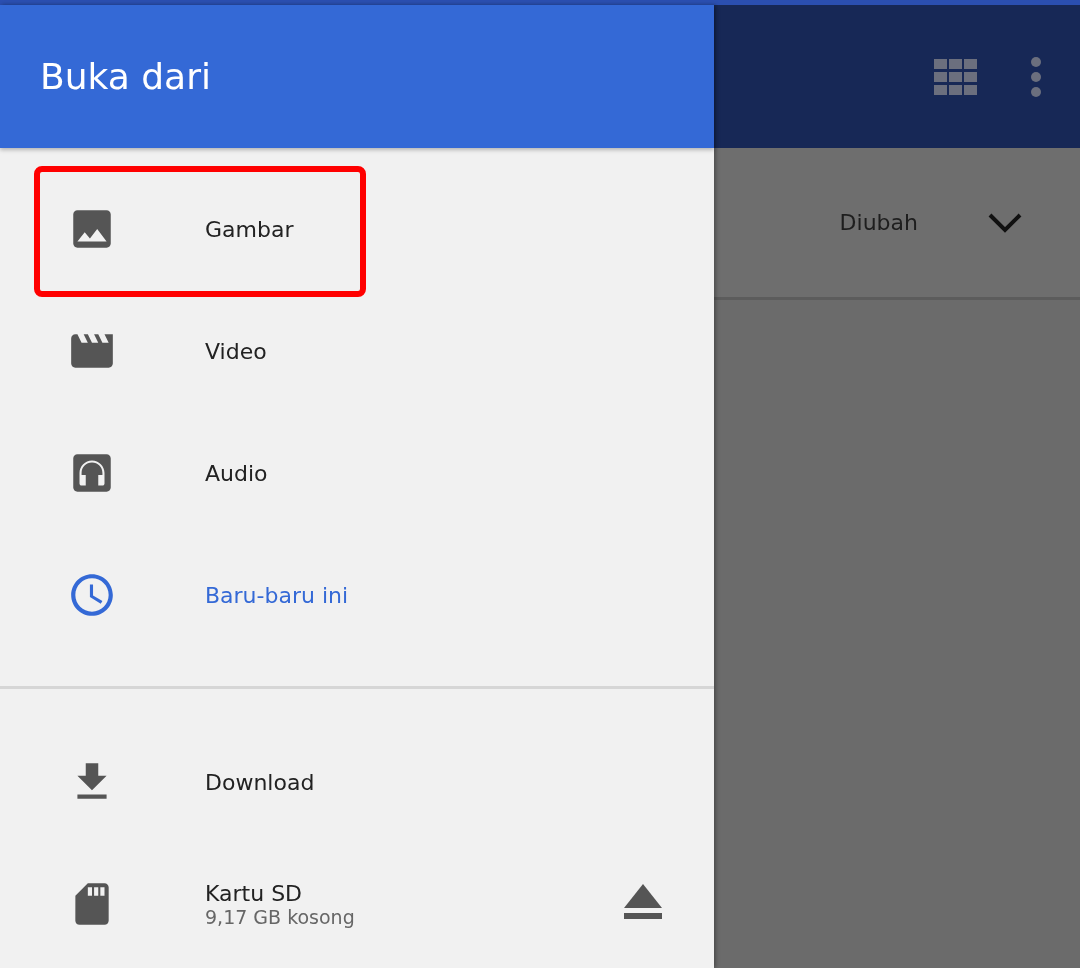 Image resolution: width=1080 pixels, height=968 pixels. I want to click on grid-view-icon, so click(956, 76).